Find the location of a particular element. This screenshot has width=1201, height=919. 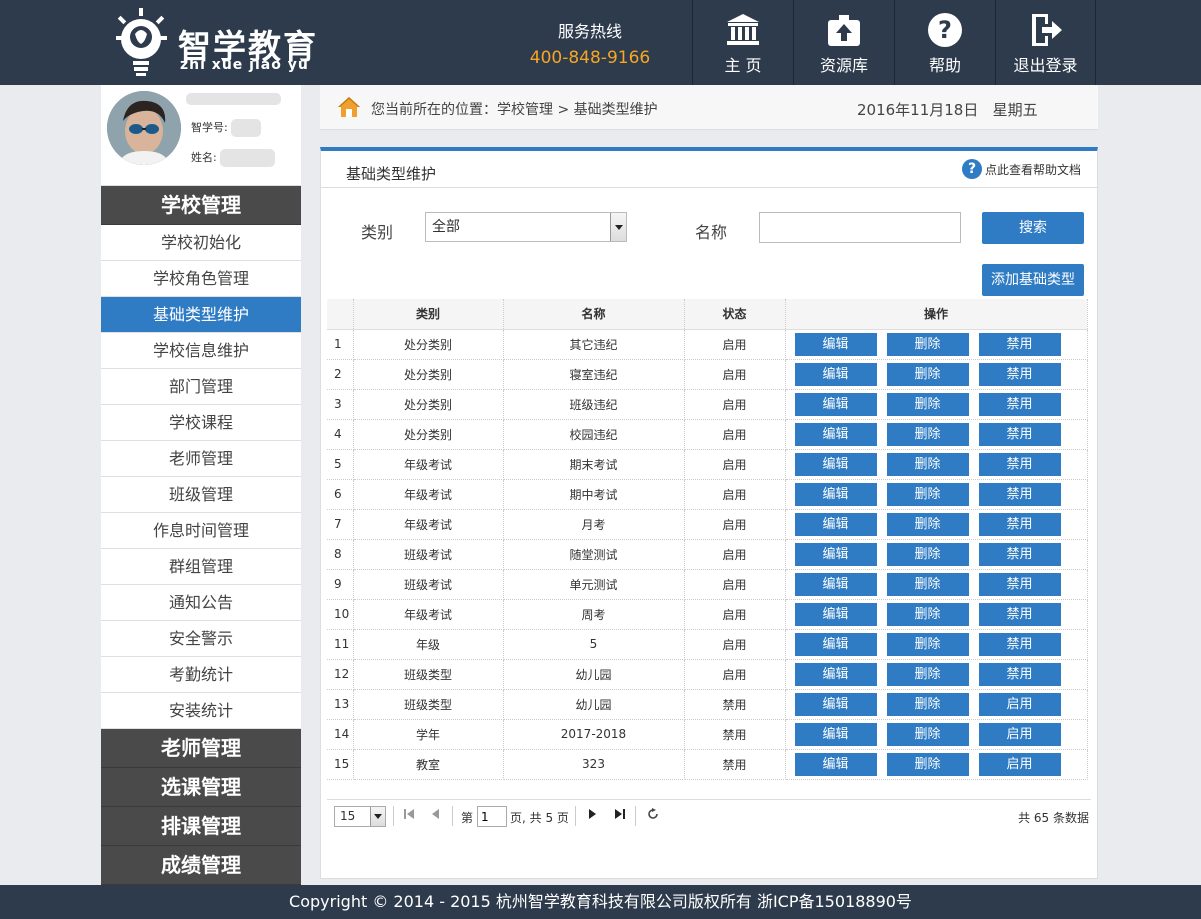

help-doc-link: ? 点此查看帮助文档 is located at coordinates (1021, 169).